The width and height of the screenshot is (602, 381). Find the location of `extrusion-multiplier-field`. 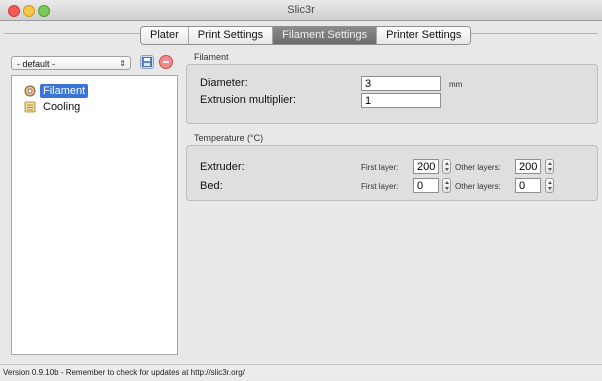

extrusion-multiplier-field is located at coordinates (401, 100).